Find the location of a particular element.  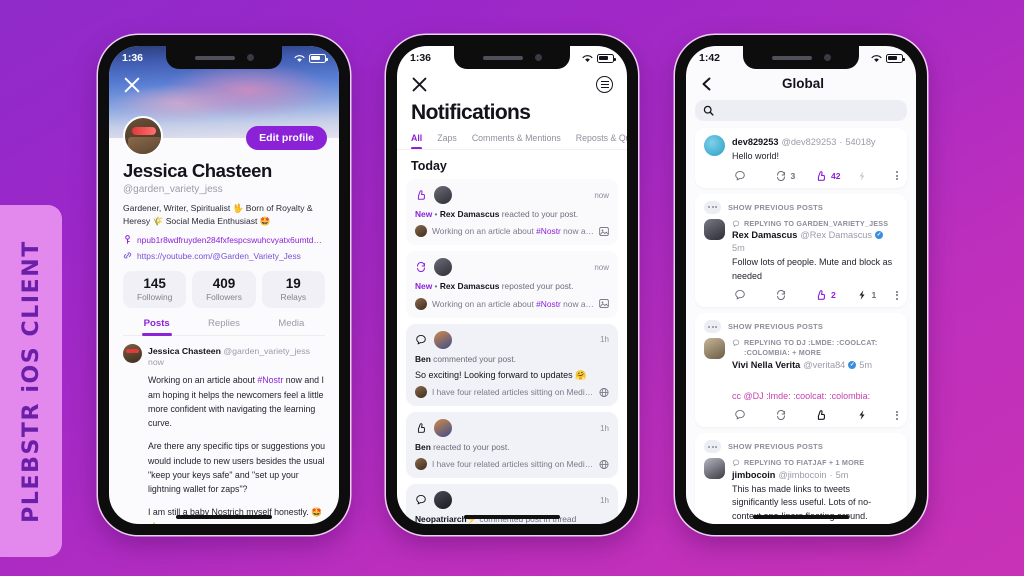

quote-avatar is located at coordinates (421, 464).